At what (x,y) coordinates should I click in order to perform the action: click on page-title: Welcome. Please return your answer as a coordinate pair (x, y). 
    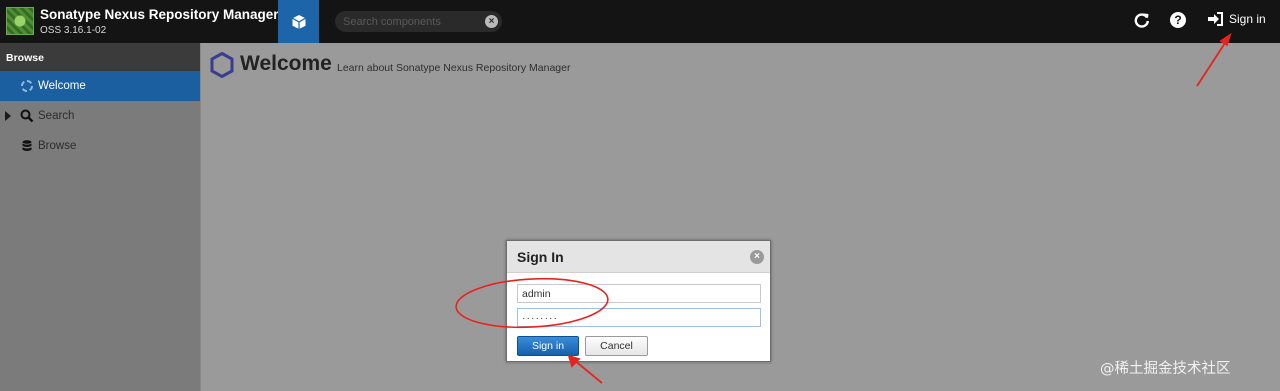
    Looking at the image, I should click on (286, 63).